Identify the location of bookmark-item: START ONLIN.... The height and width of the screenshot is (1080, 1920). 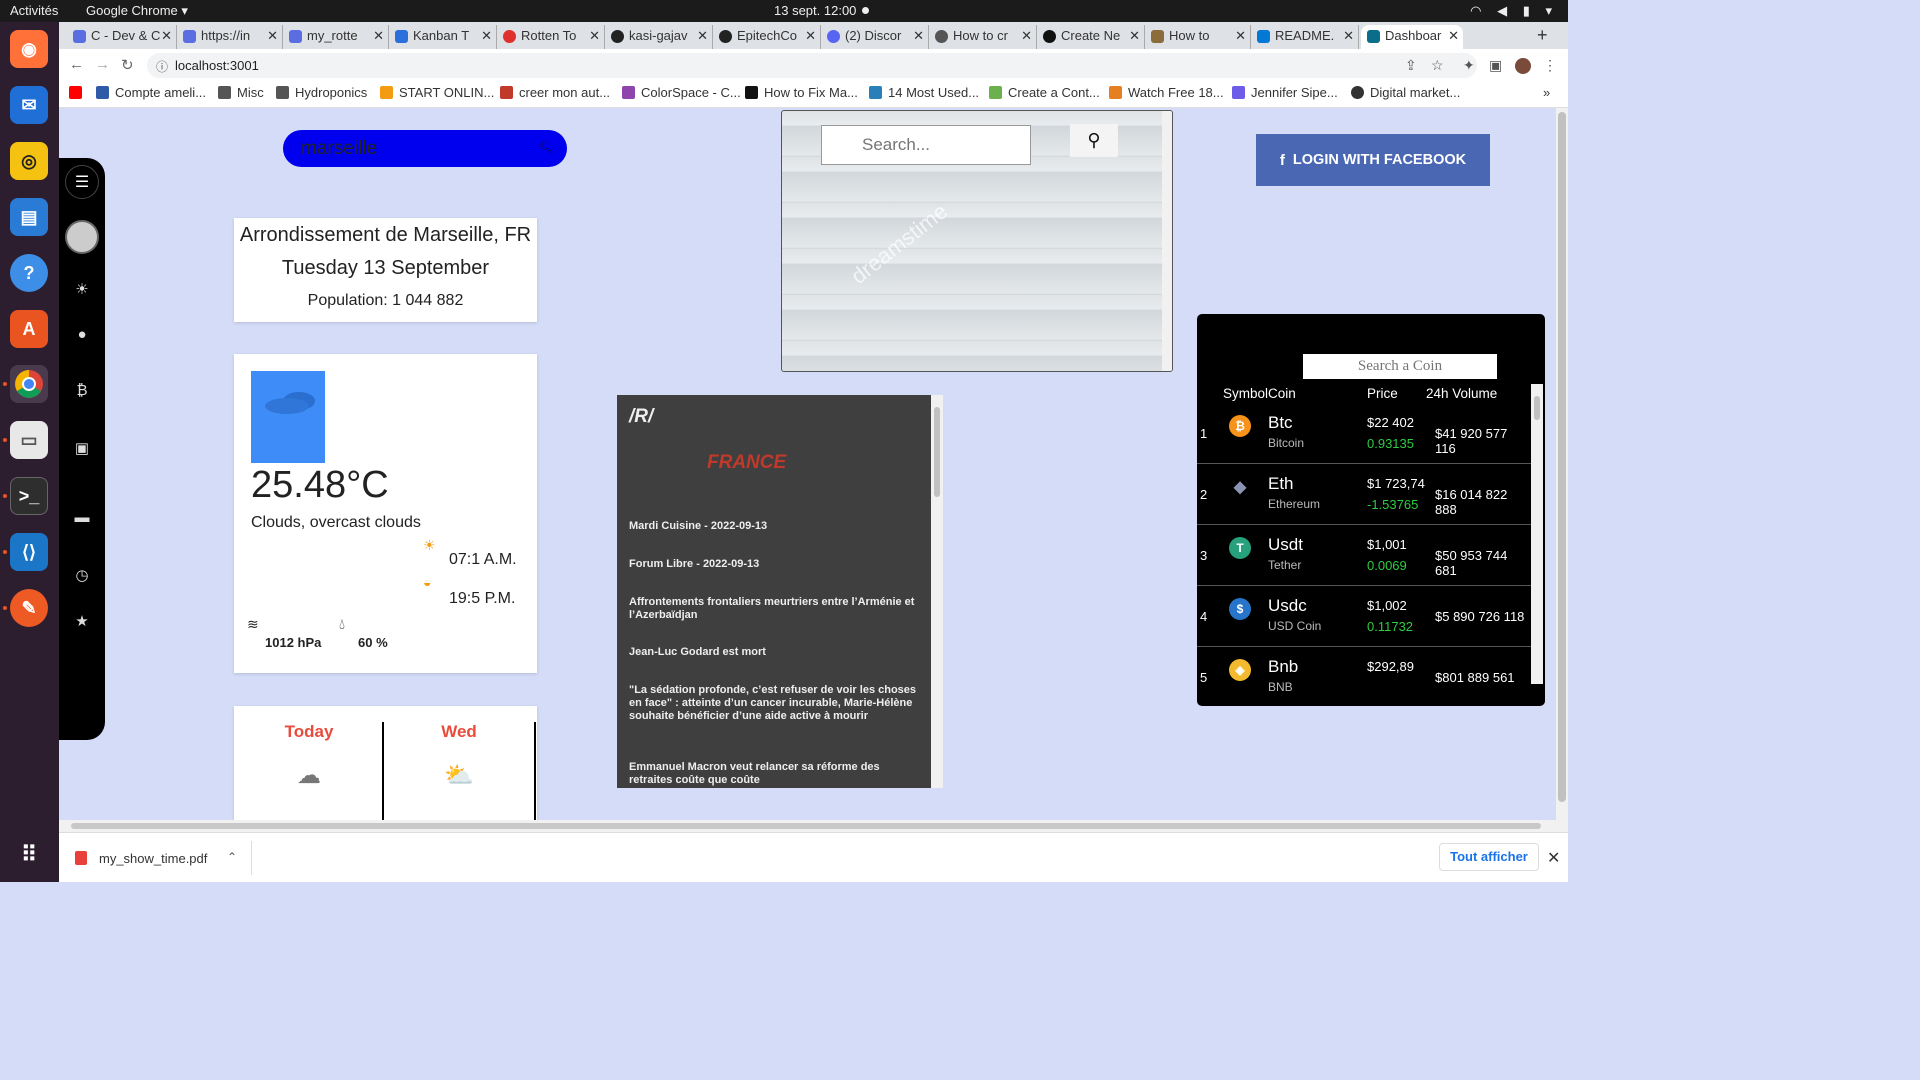
(437, 92).